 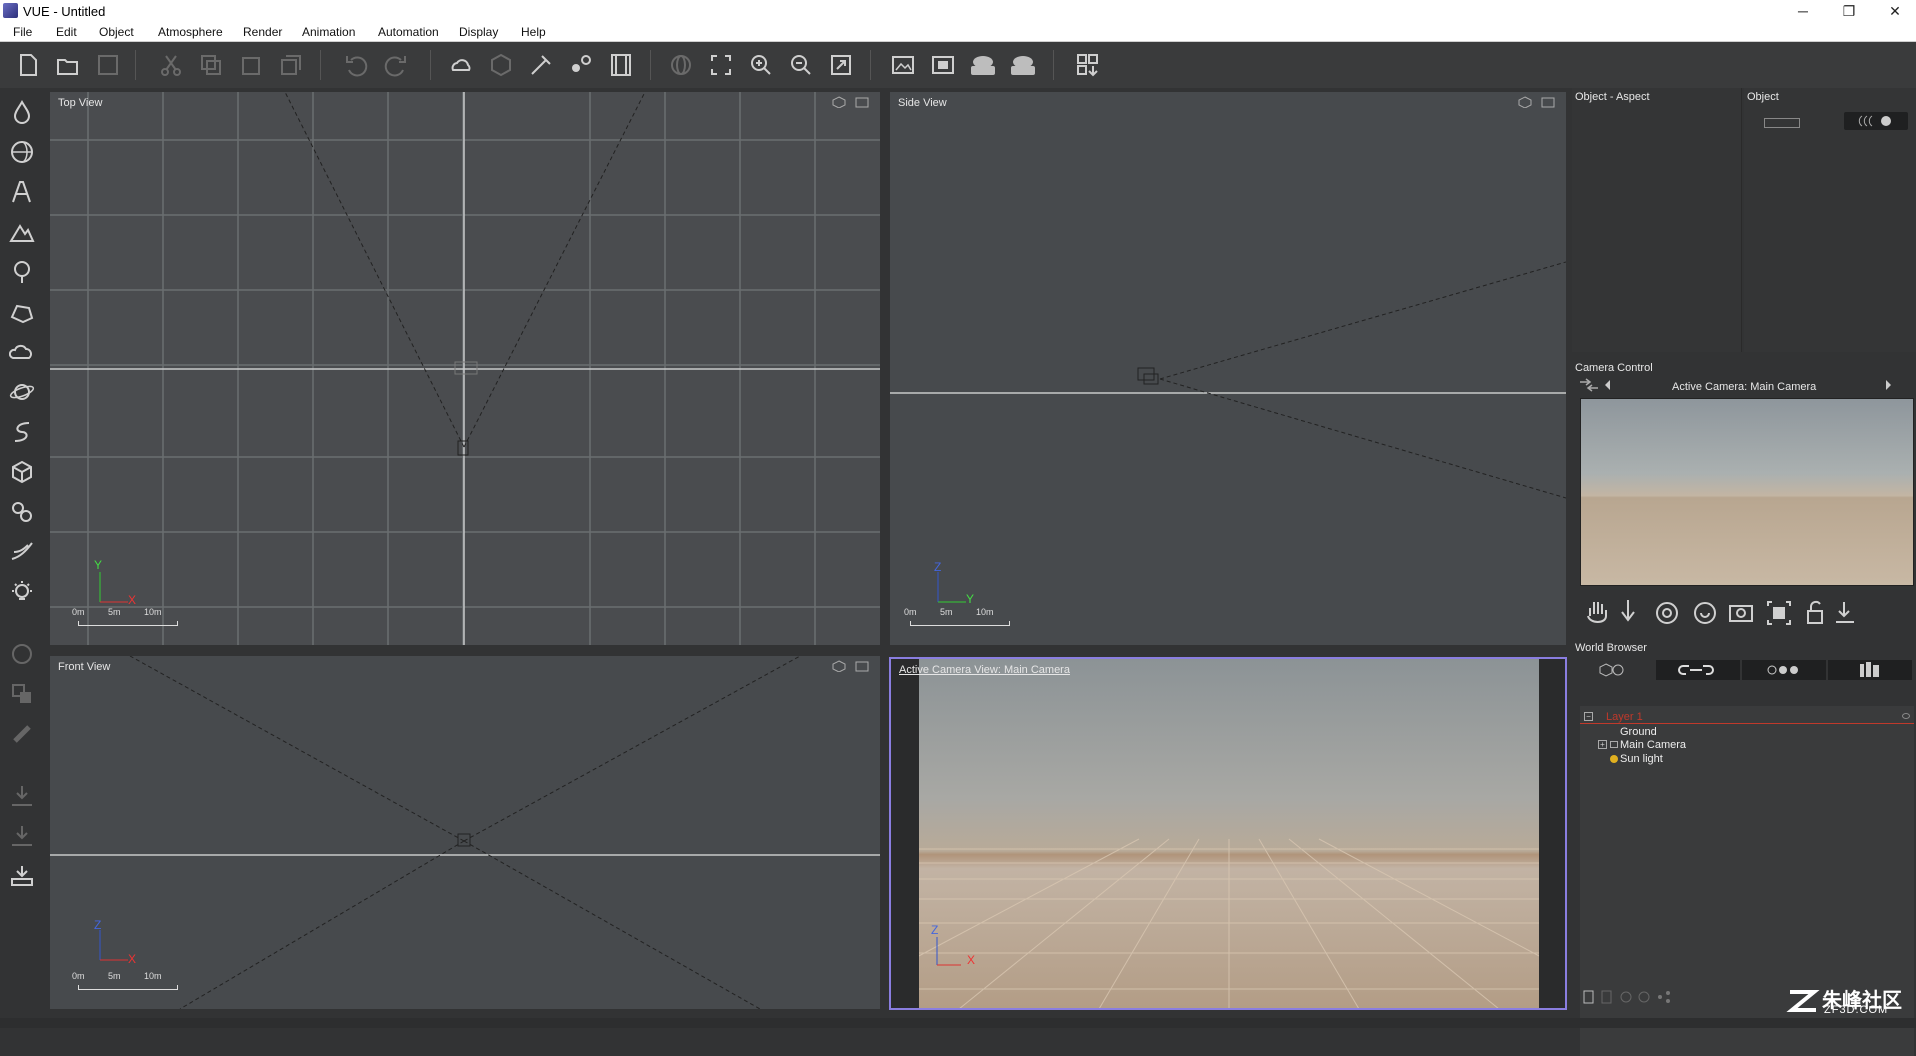 What do you see at coordinates (1889, 385) in the screenshot?
I see `next-camera-icon` at bounding box center [1889, 385].